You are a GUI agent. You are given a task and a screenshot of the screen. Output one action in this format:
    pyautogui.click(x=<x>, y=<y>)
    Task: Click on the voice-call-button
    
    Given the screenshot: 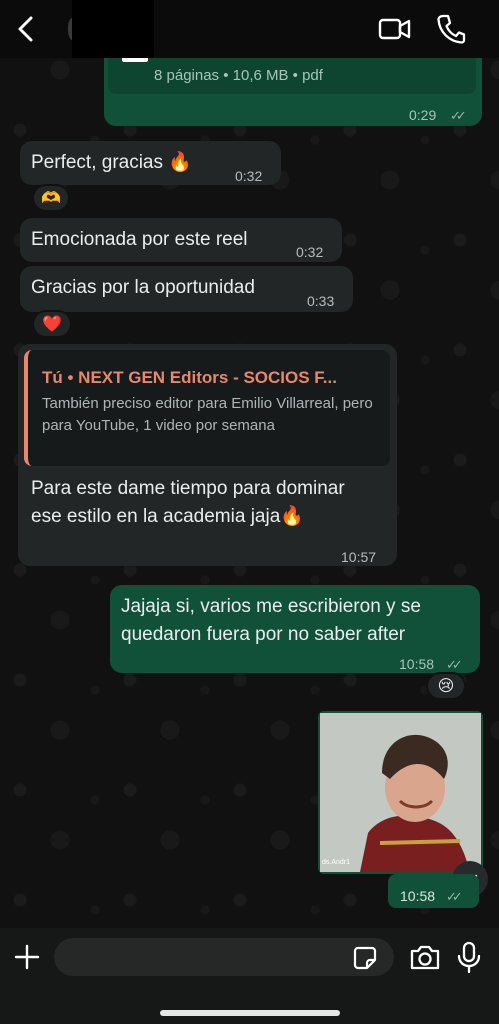 What is the action you would take?
    pyautogui.click(x=451, y=29)
    